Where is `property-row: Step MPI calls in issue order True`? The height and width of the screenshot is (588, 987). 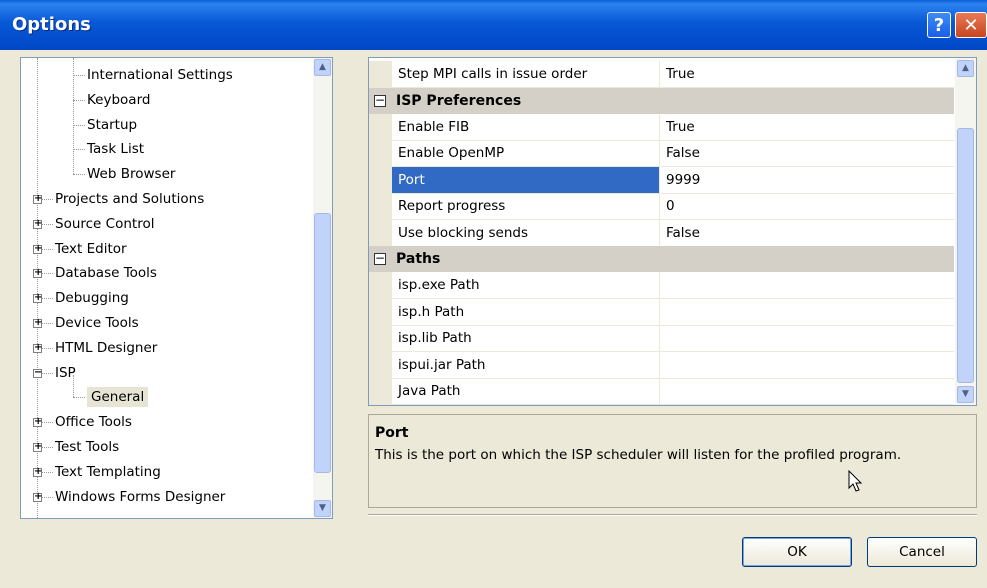 property-row: Step MPI calls in issue order True is located at coordinates (661, 74).